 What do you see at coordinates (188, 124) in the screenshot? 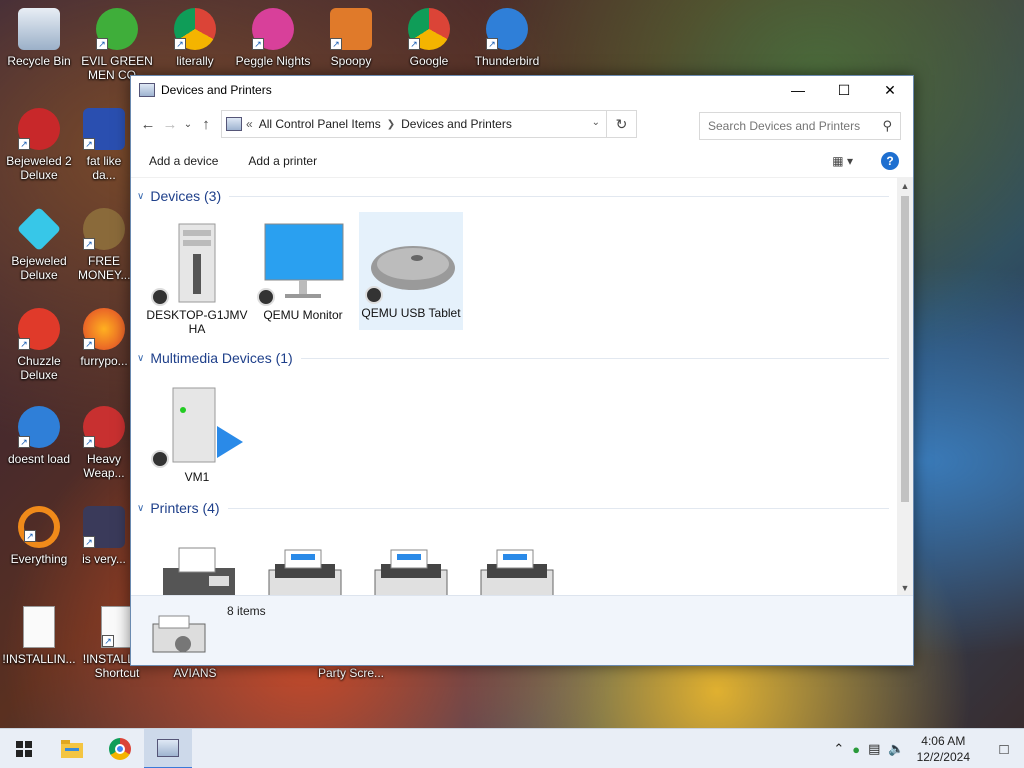
I see `recent-locations-chevron-icon: ⌄` at bounding box center [188, 124].